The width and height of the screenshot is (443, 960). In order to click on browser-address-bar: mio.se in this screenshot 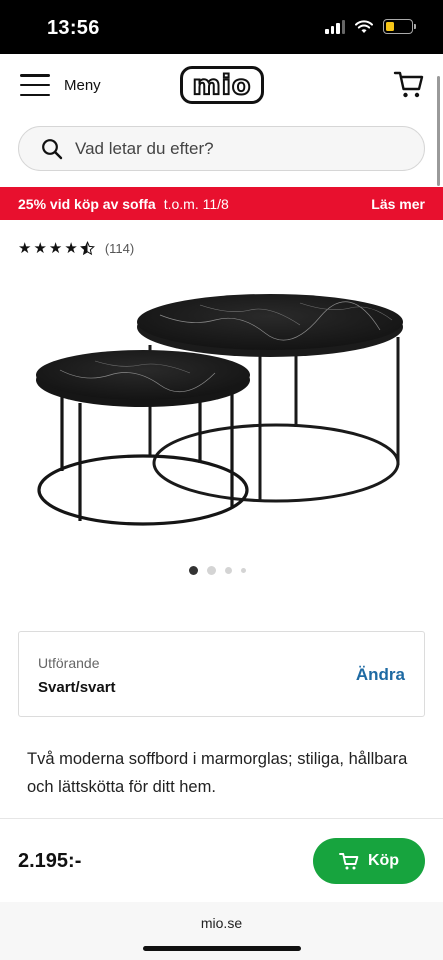, I will do `click(221, 931)`.